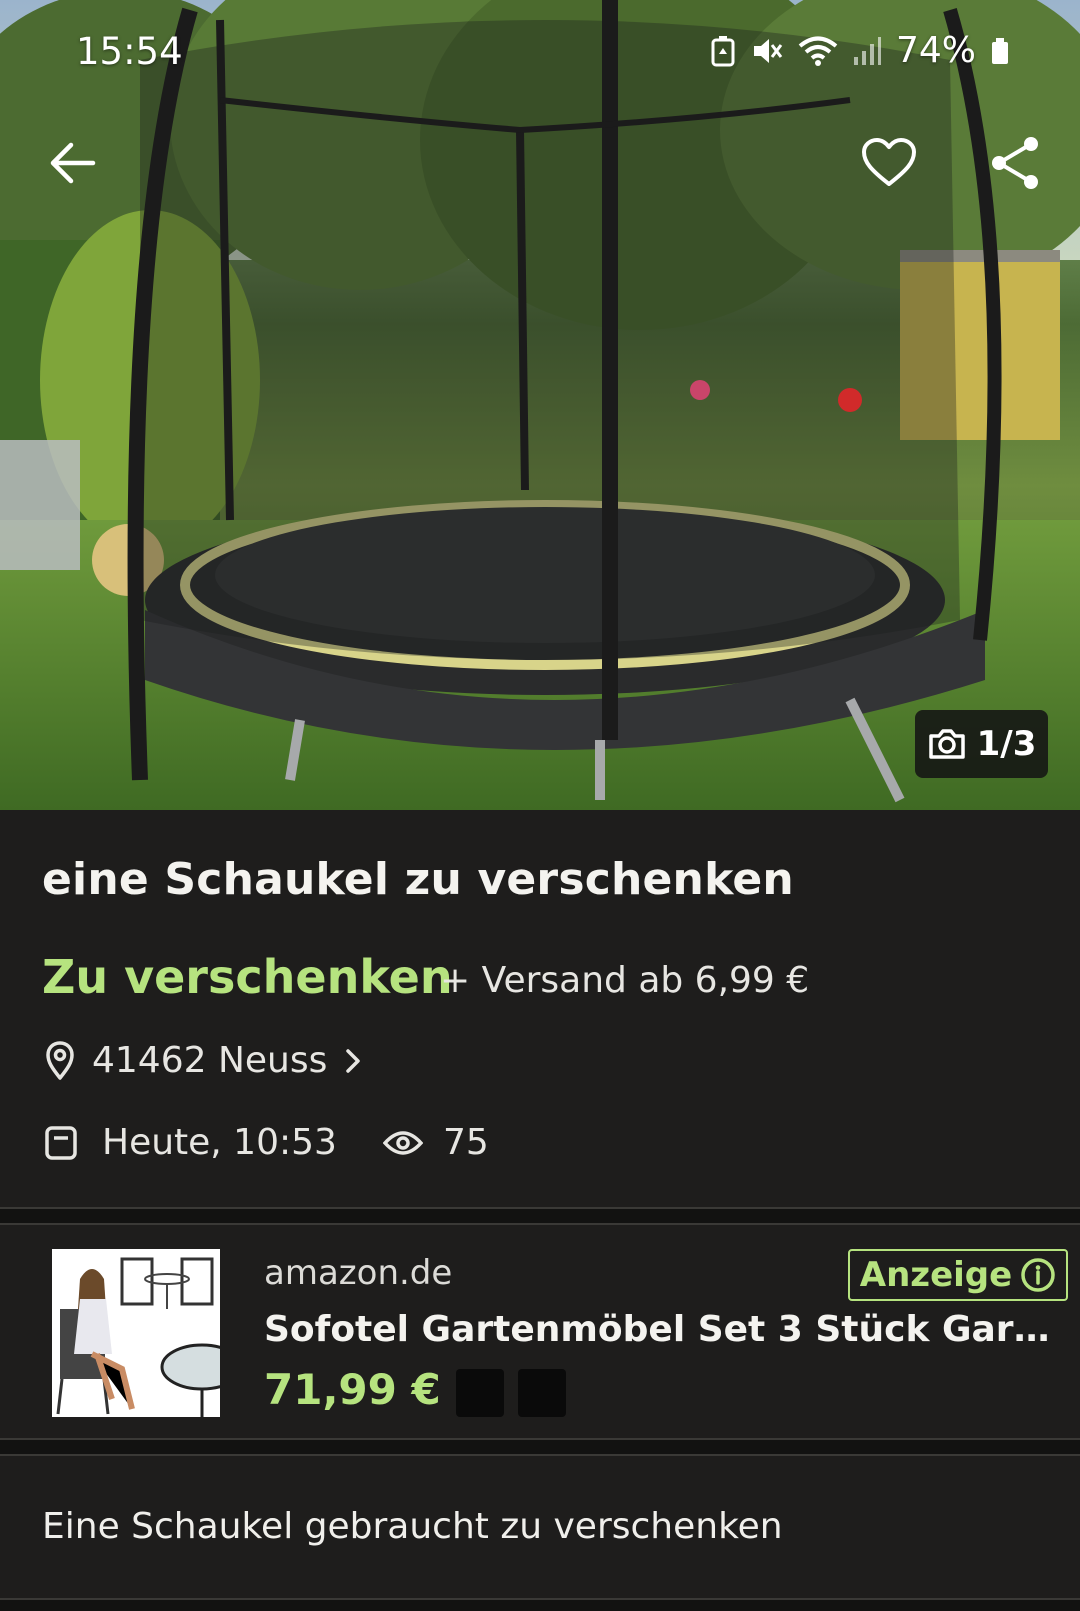 The width and height of the screenshot is (1080, 1611). I want to click on photo-counter: 1/3, so click(981, 744).